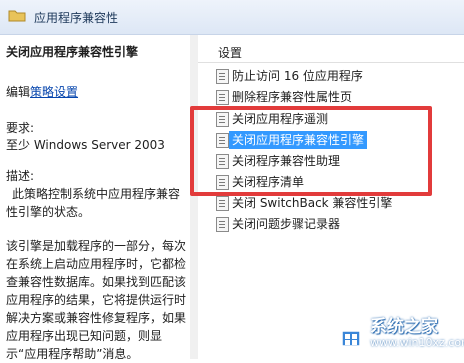  I want to click on setting-label: 关闭 SwitchBack 兼容性引擎, so click(312, 203).